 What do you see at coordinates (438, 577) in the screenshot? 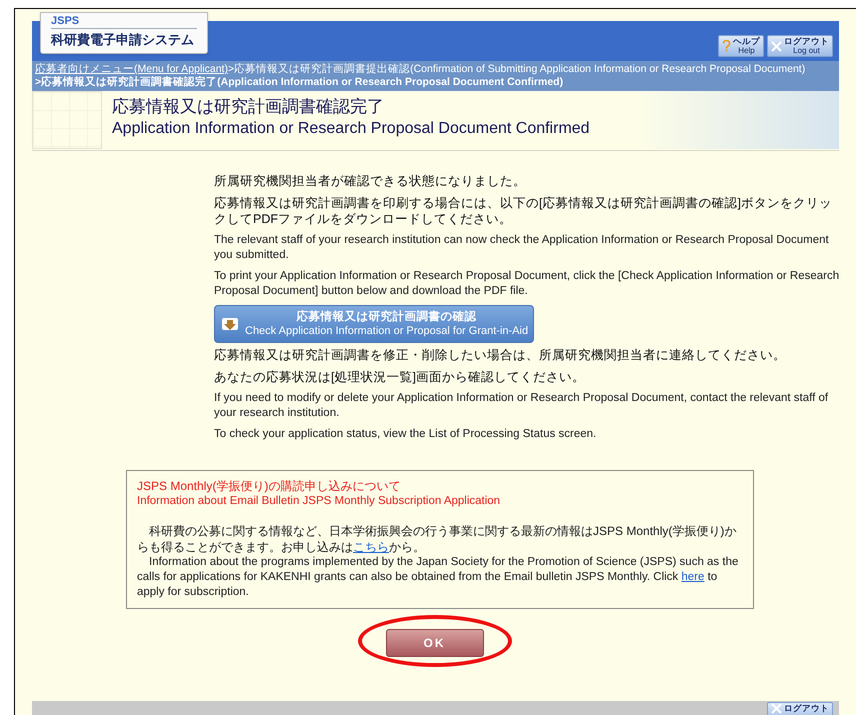
I see `notice-text: Information about the programs implemented by the Japan Society for the Promotion of Science (JSPS) such as the calls for applications for KAKENHI grants can also be obtained from the Email bulletin JSPS Monthly. Click here to apply for subscription.` at bounding box center [438, 577].